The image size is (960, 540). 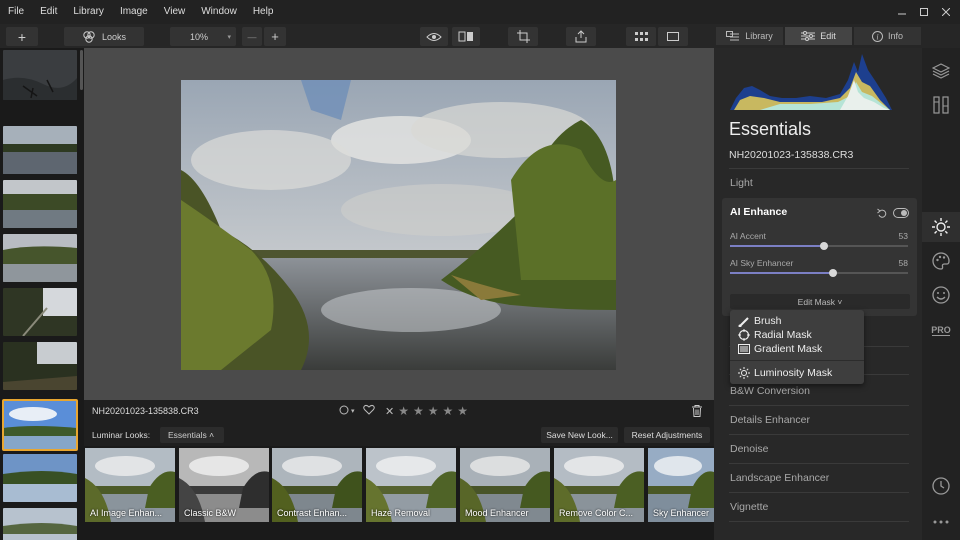 I want to click on single-view-button, so click(x=673, y=36).